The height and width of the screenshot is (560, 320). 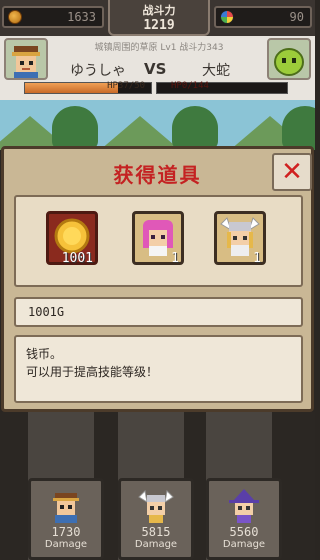 What do you see at coordinates (296, 17) in the screenshot?
I see `gem-value: 90` at bounding box center [296, 17].